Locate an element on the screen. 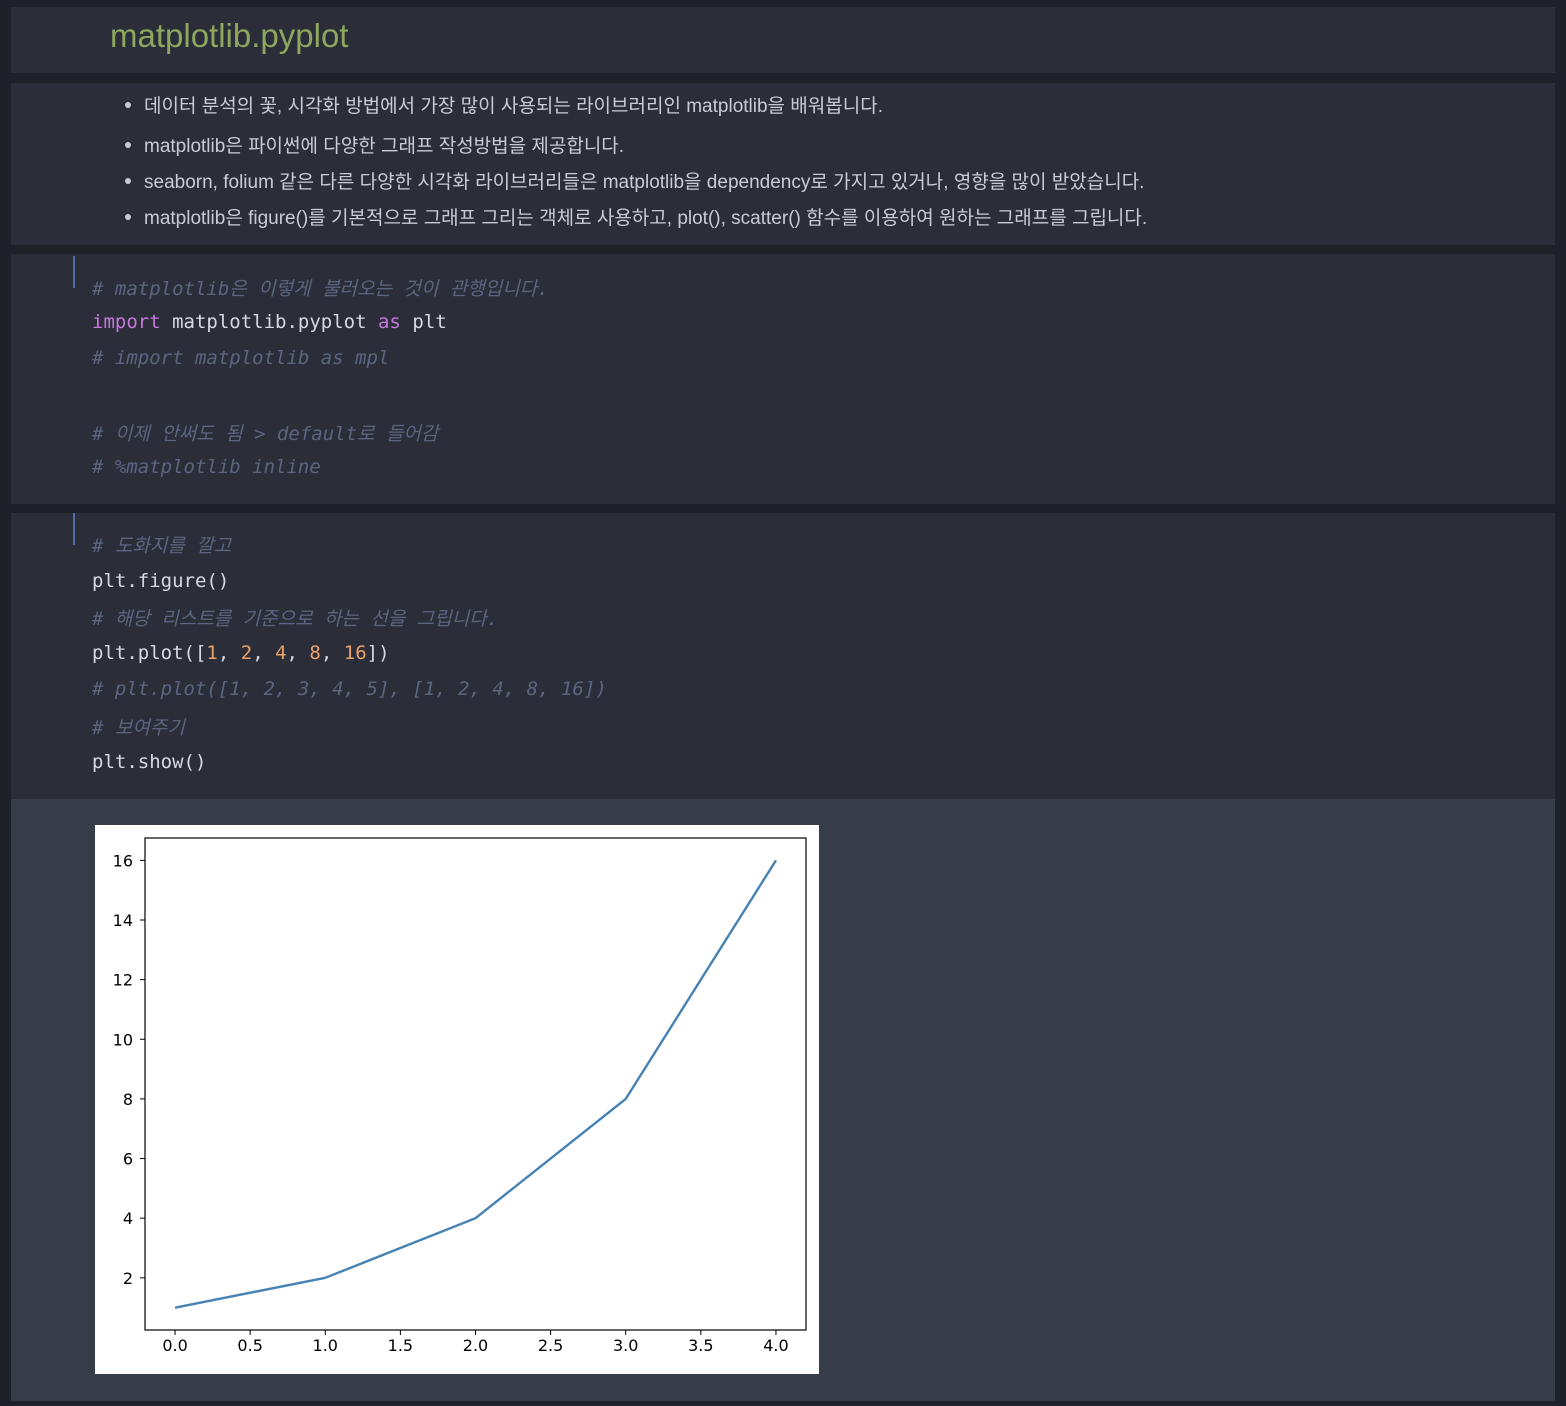 This screenshot has width=1566, height=1406. code-comment: # 이제 안써도 됨 > default로 들어감 is located at coordinates (265, 434).